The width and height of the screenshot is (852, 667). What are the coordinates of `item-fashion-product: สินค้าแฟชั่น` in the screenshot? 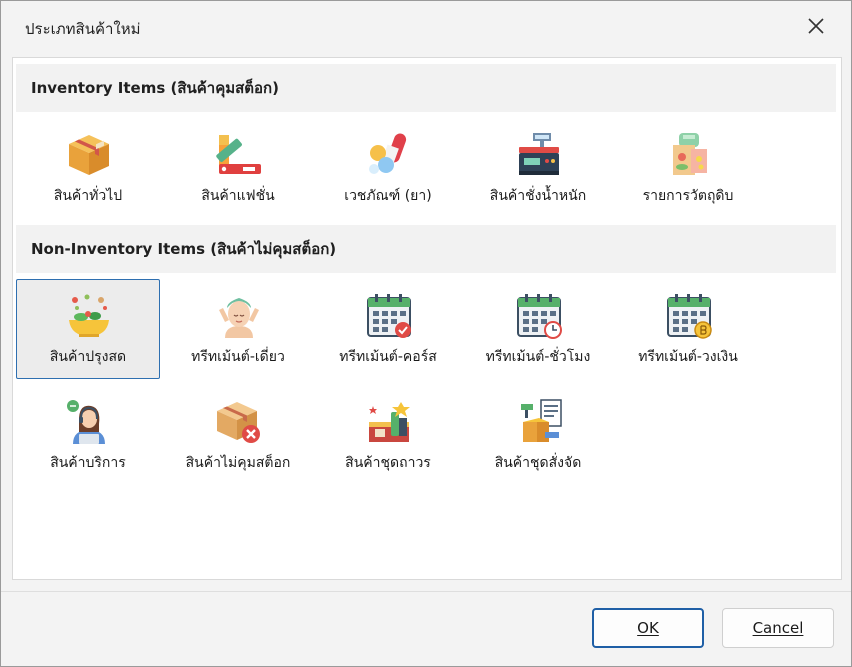 It's located at (238, 168).